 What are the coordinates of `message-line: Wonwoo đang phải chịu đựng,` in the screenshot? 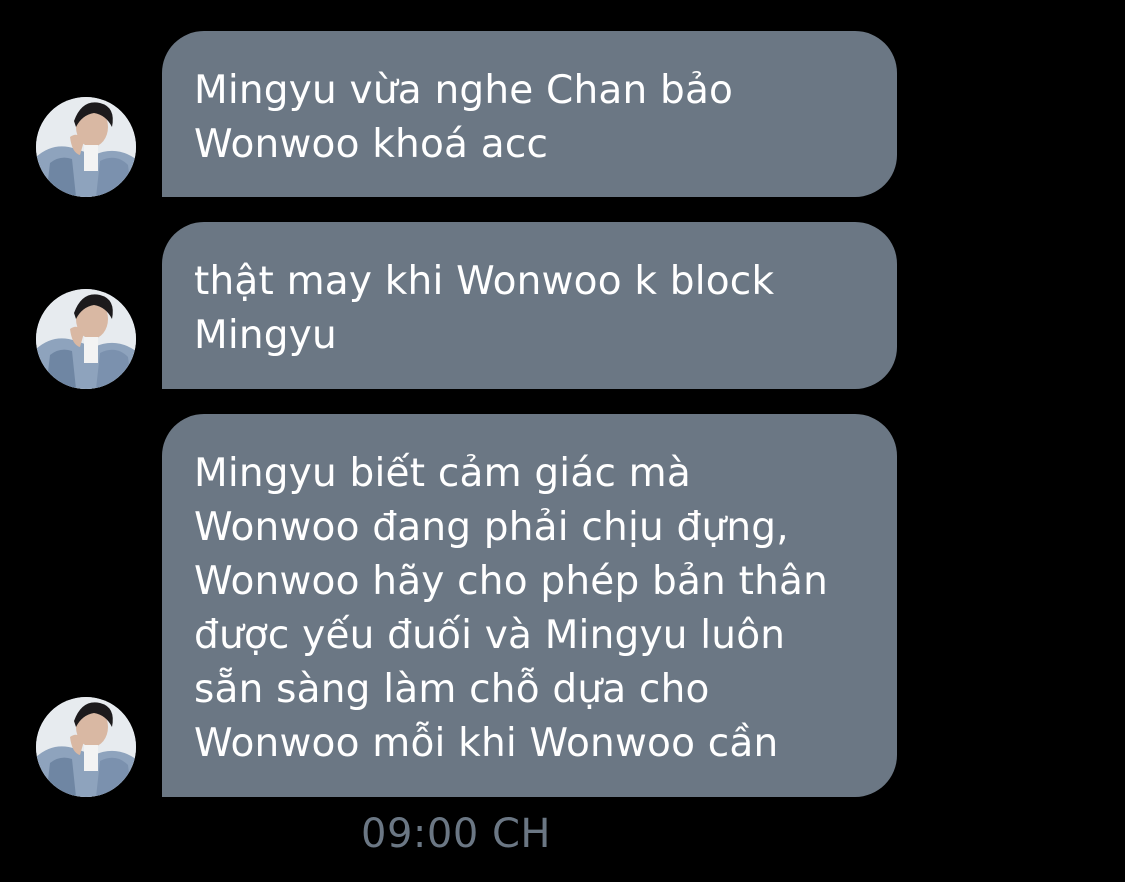 It's located at (491, 527).